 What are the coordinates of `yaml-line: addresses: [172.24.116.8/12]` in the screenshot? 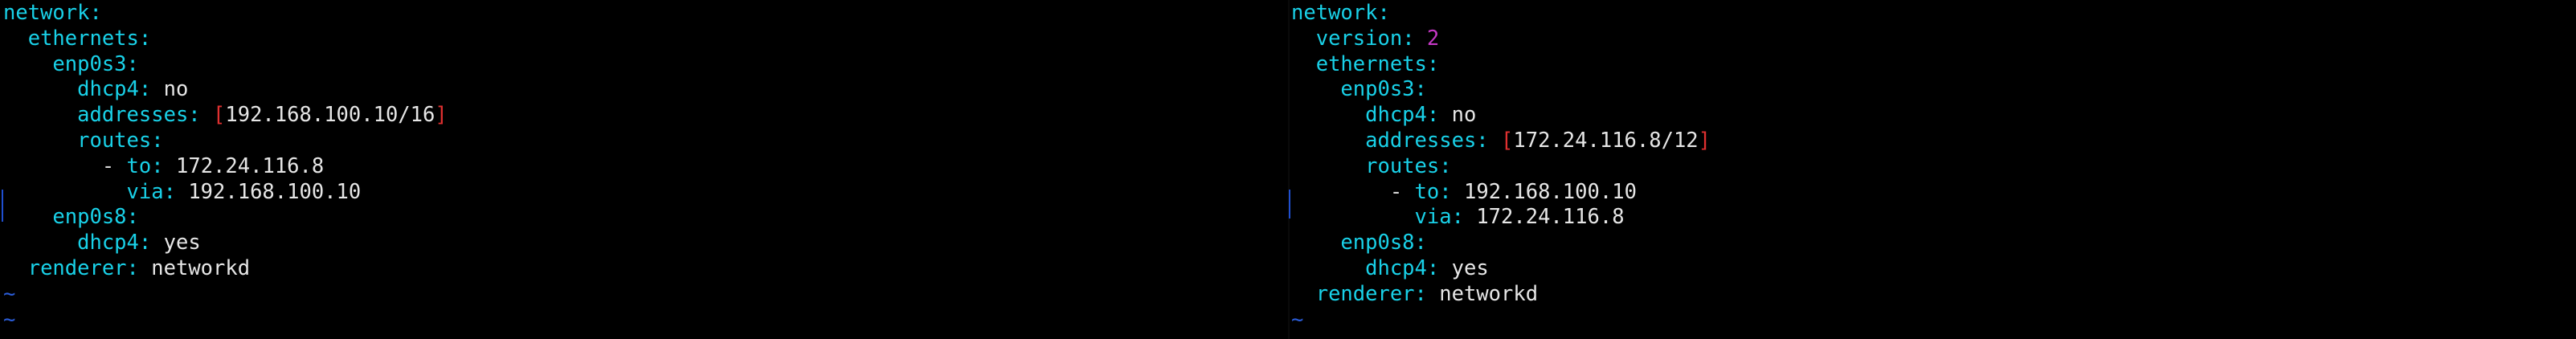 It's located at (1501, 142).